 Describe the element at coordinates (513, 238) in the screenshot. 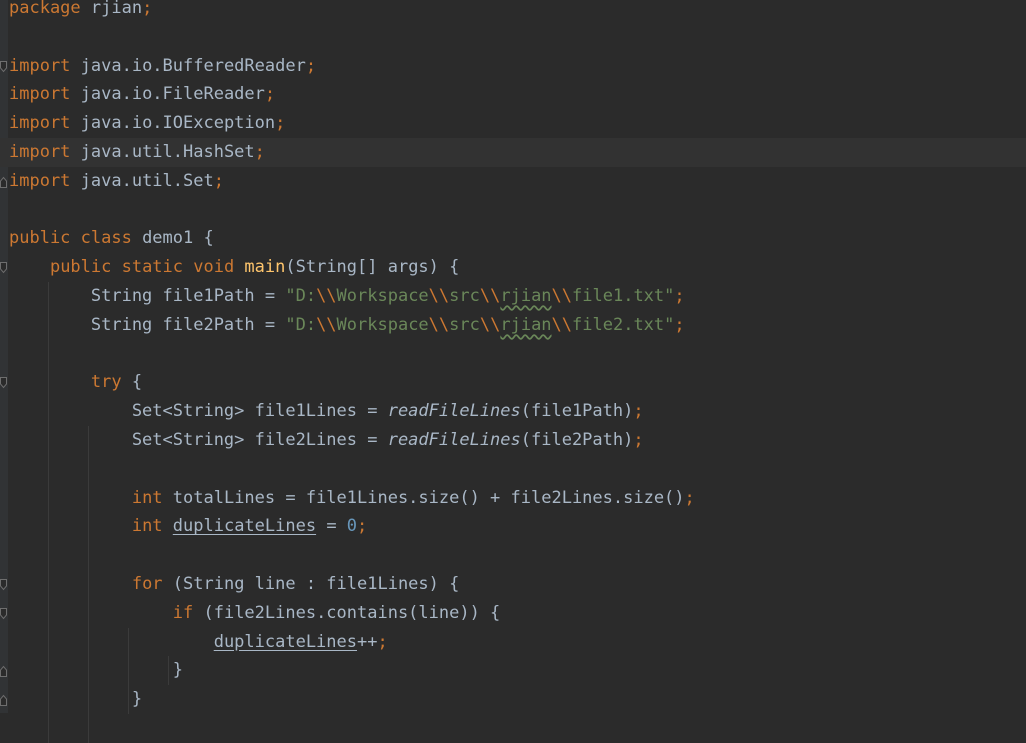

I see `code-line: public class demo1 {` at that location.